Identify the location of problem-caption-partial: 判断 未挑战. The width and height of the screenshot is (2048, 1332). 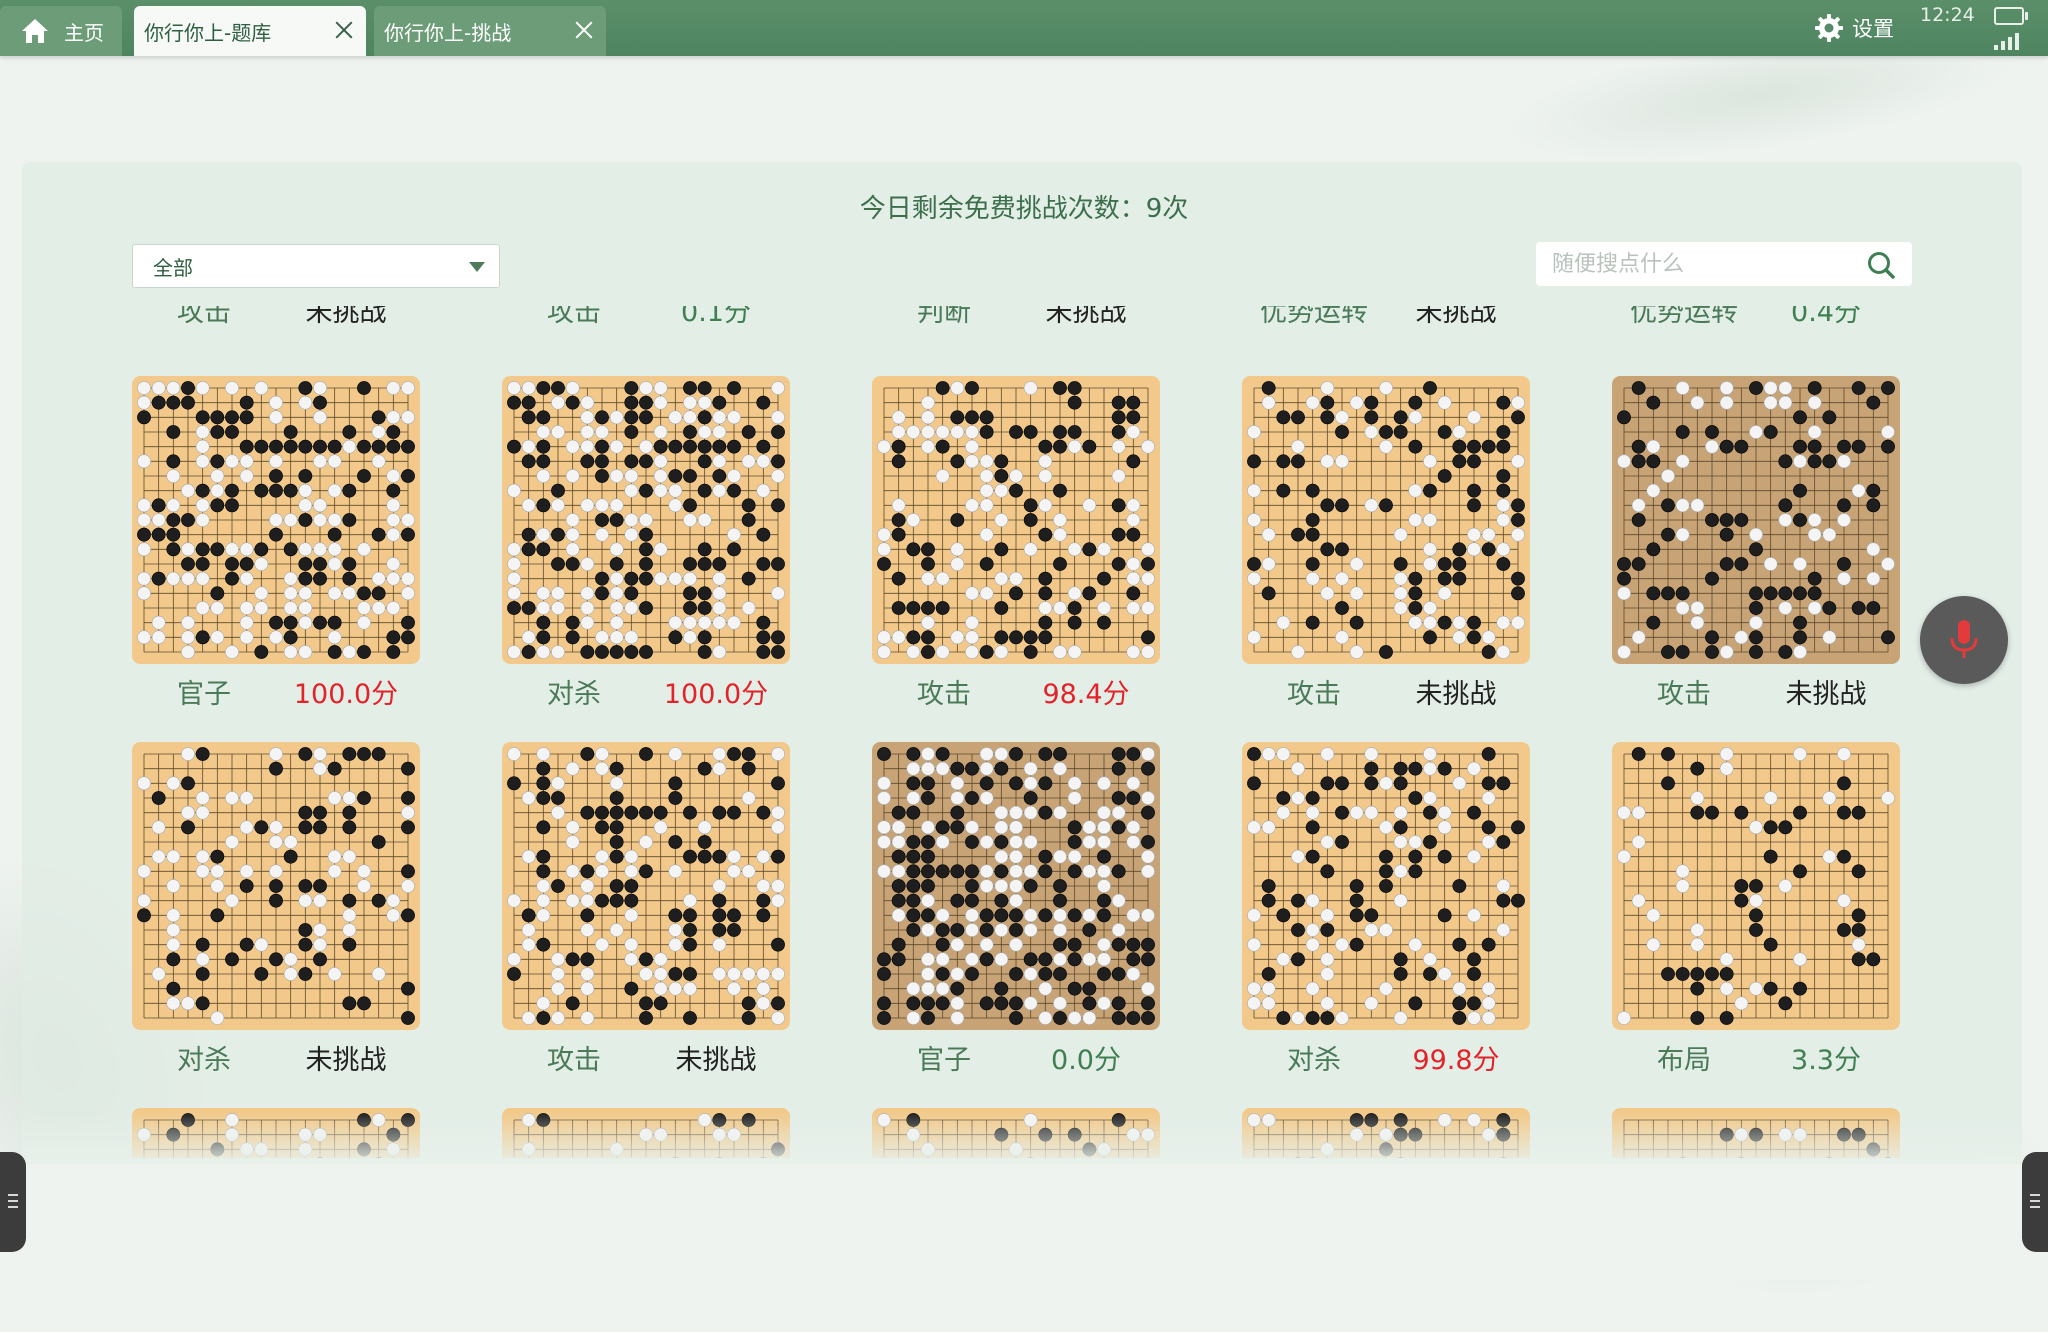
(1017, 317).